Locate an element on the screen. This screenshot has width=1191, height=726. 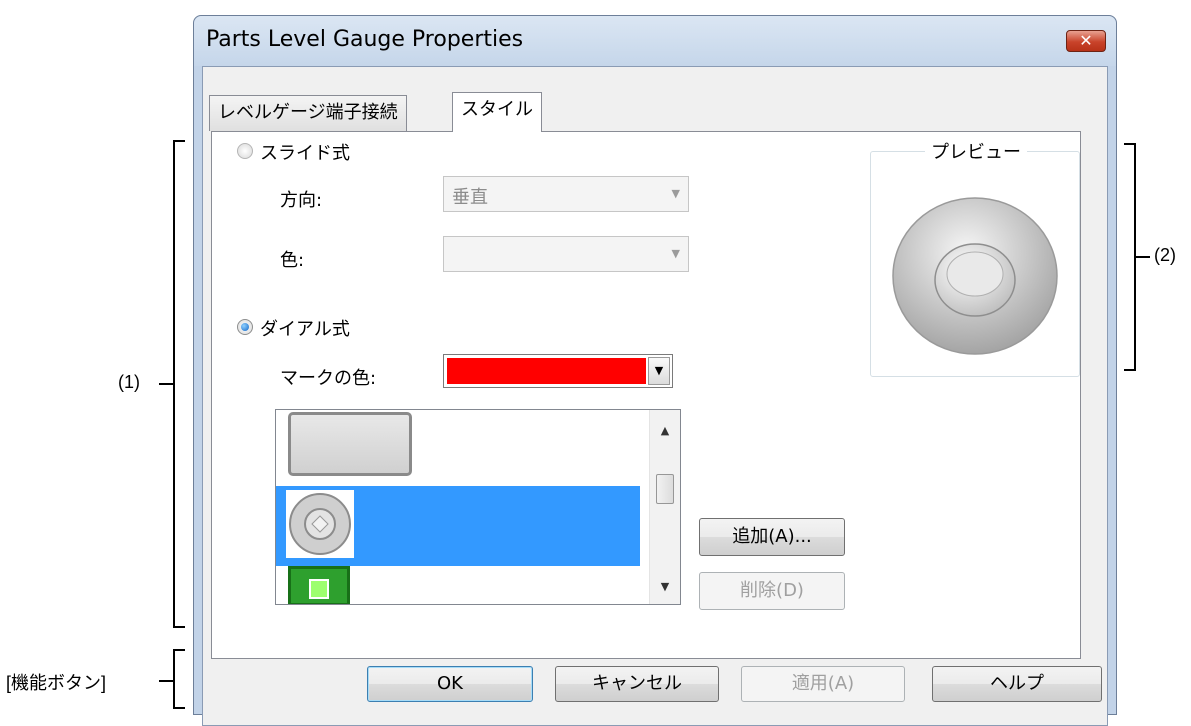
scroll-up-icon: ▲ is located at coordinates (665, 430).